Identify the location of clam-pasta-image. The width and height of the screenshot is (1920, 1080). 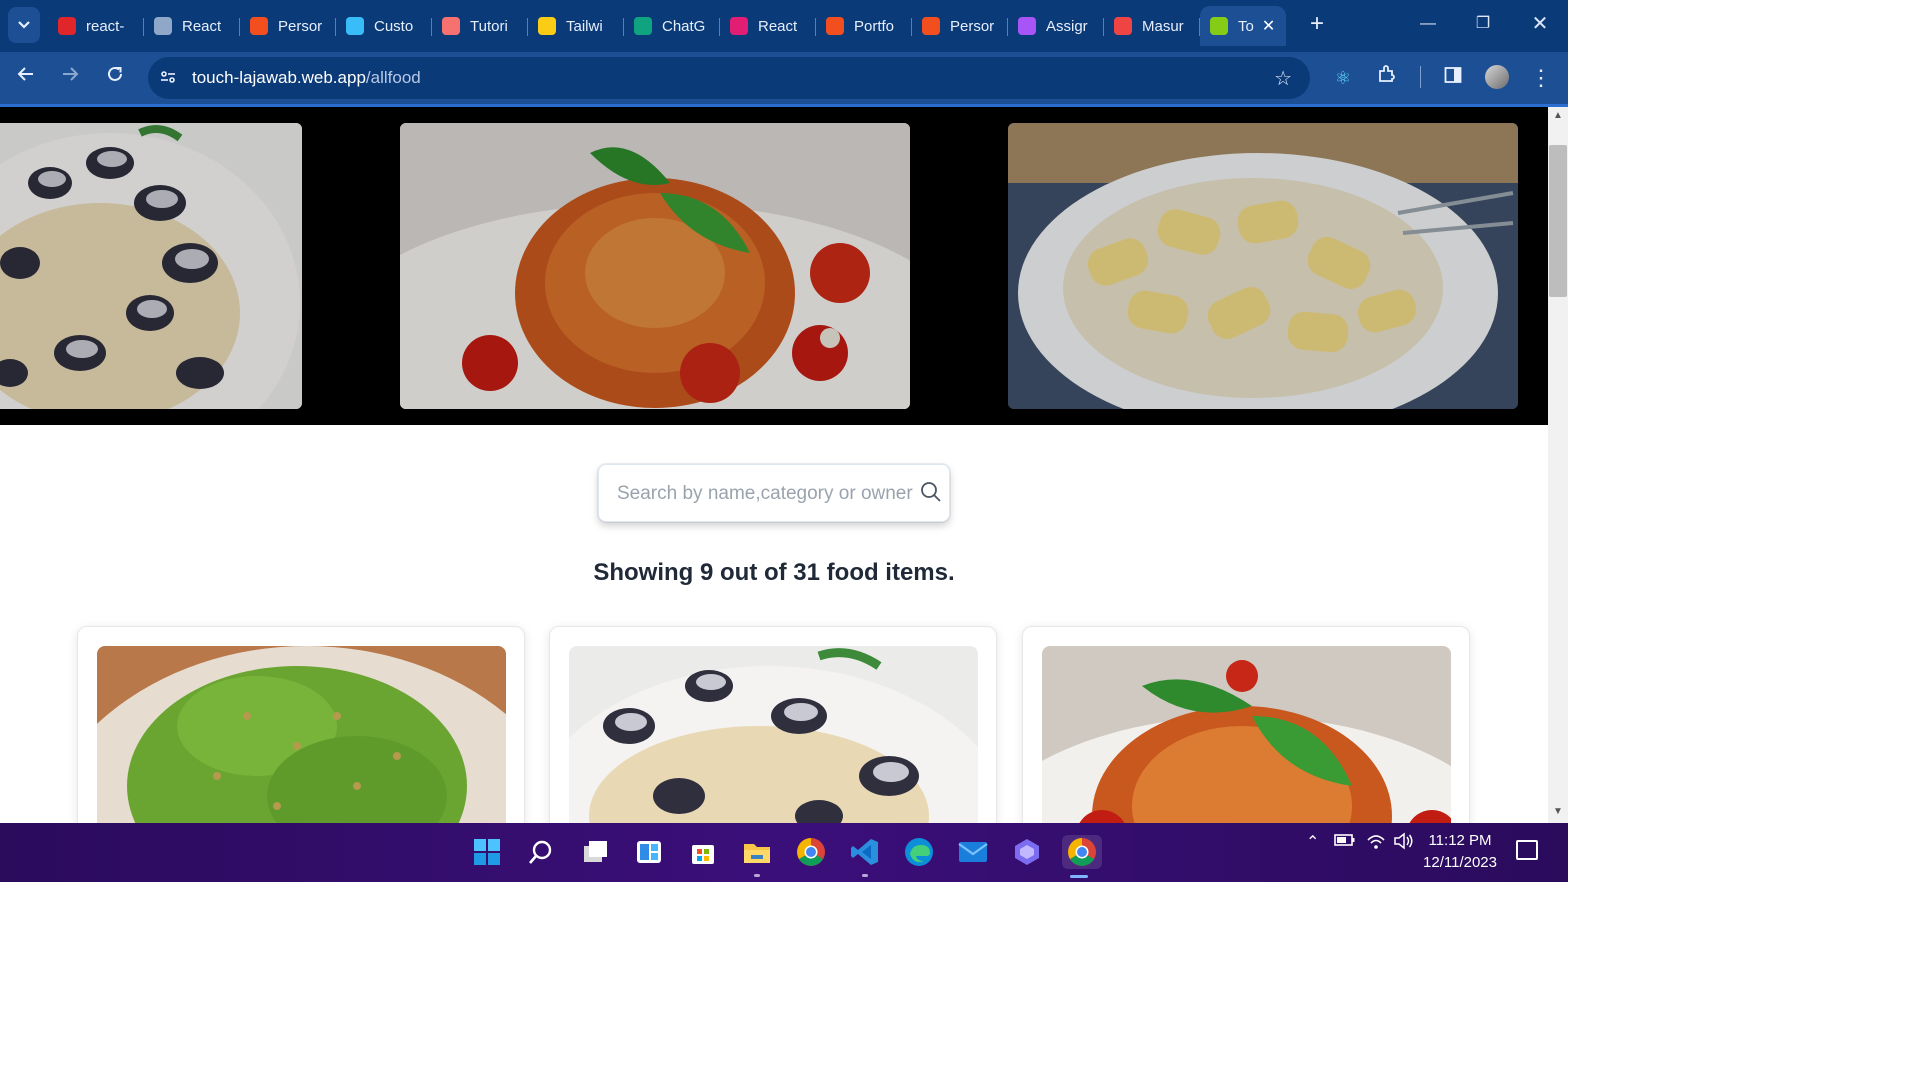
(151, 266).